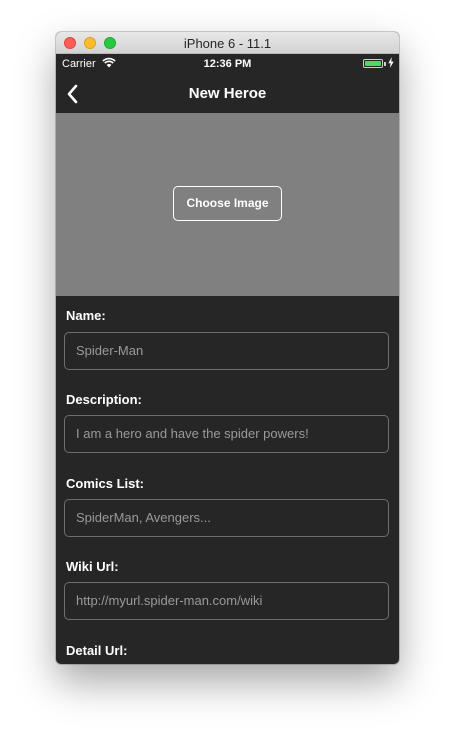 The width and height of the screenshot is (455, 745). Describe the element at coordinates (373, 63) in the screenshot. I see `battery-icon` at that location.